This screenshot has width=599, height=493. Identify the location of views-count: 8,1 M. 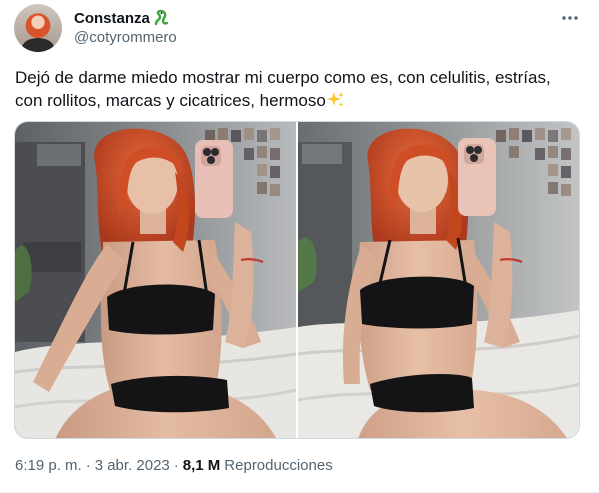
(202, 466).